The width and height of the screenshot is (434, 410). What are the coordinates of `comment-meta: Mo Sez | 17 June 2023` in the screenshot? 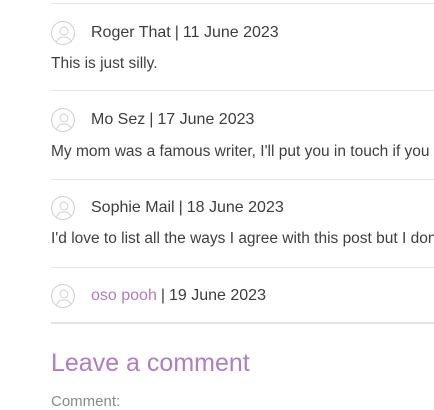 It's located at (152, 120).